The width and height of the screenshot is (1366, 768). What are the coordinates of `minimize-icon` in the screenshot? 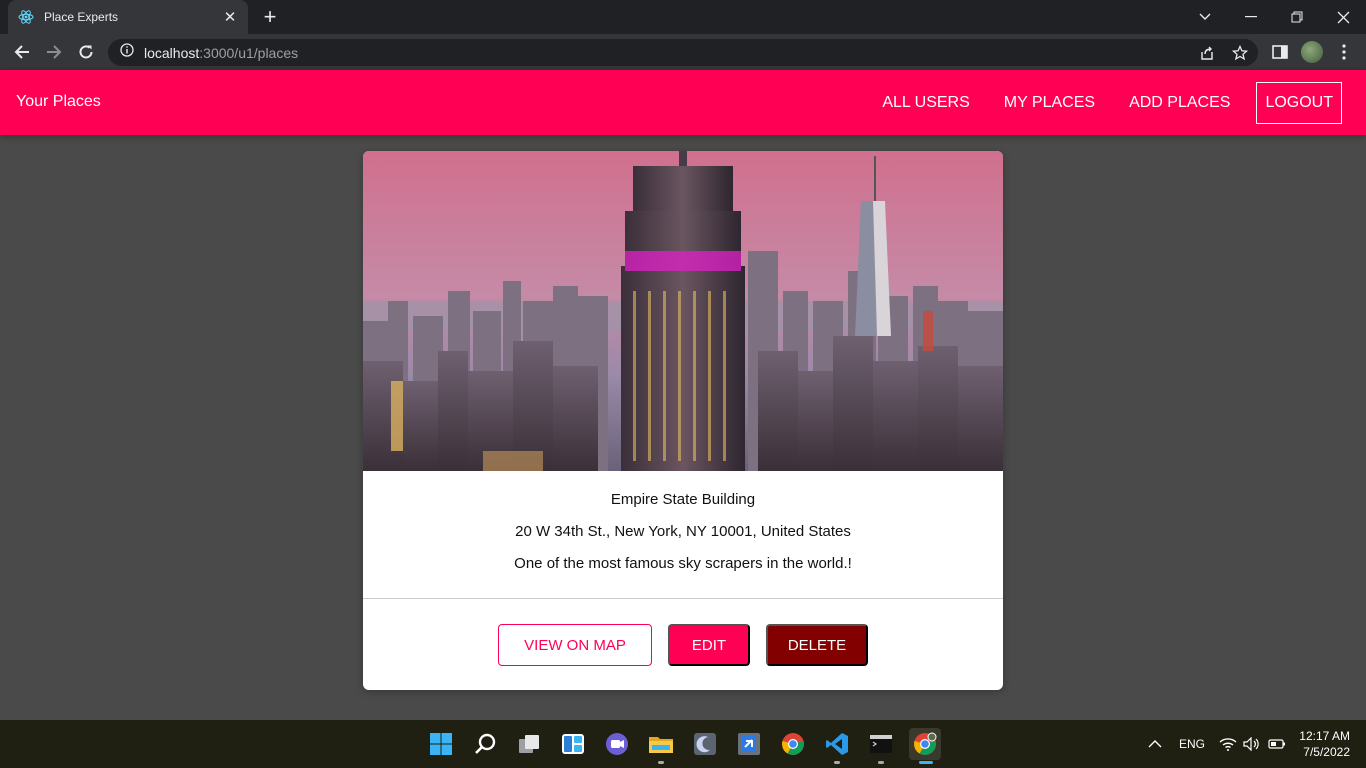 It's located at (1251, 17).